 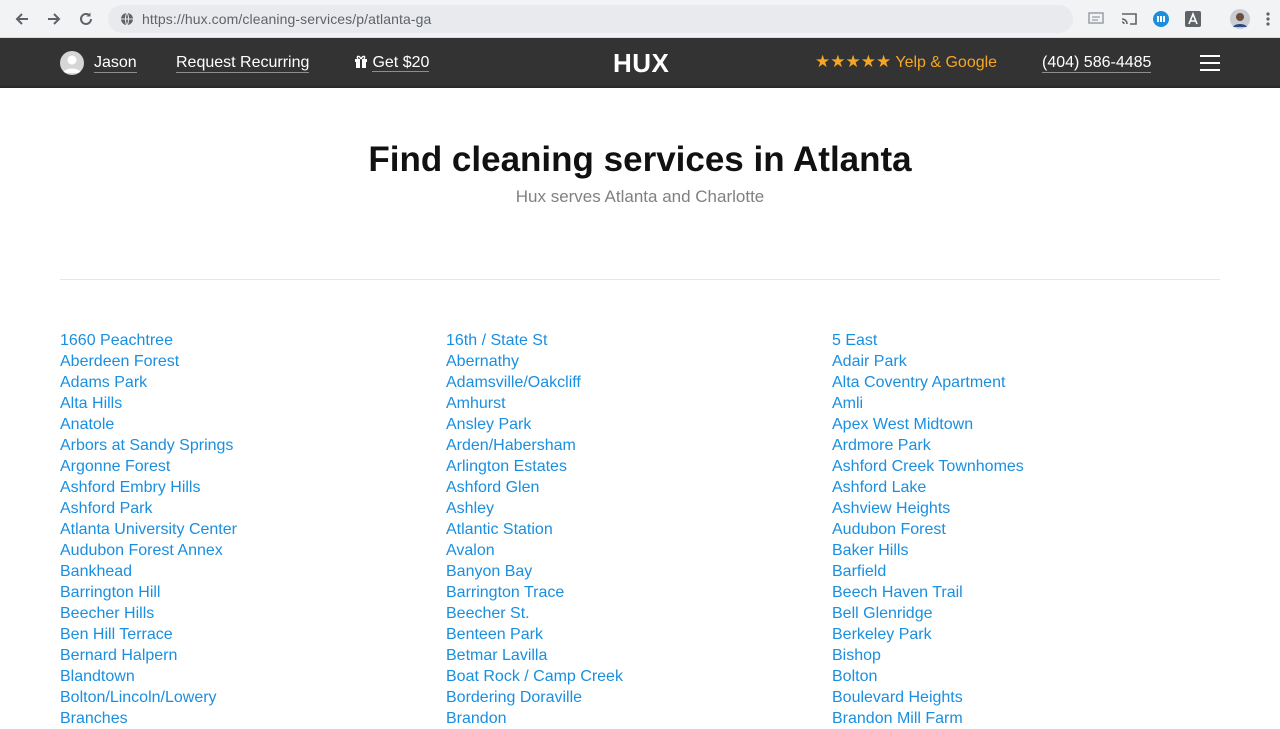 I want to click on neighborhood-link: Argonne Forest, so click(x=115, y=466).